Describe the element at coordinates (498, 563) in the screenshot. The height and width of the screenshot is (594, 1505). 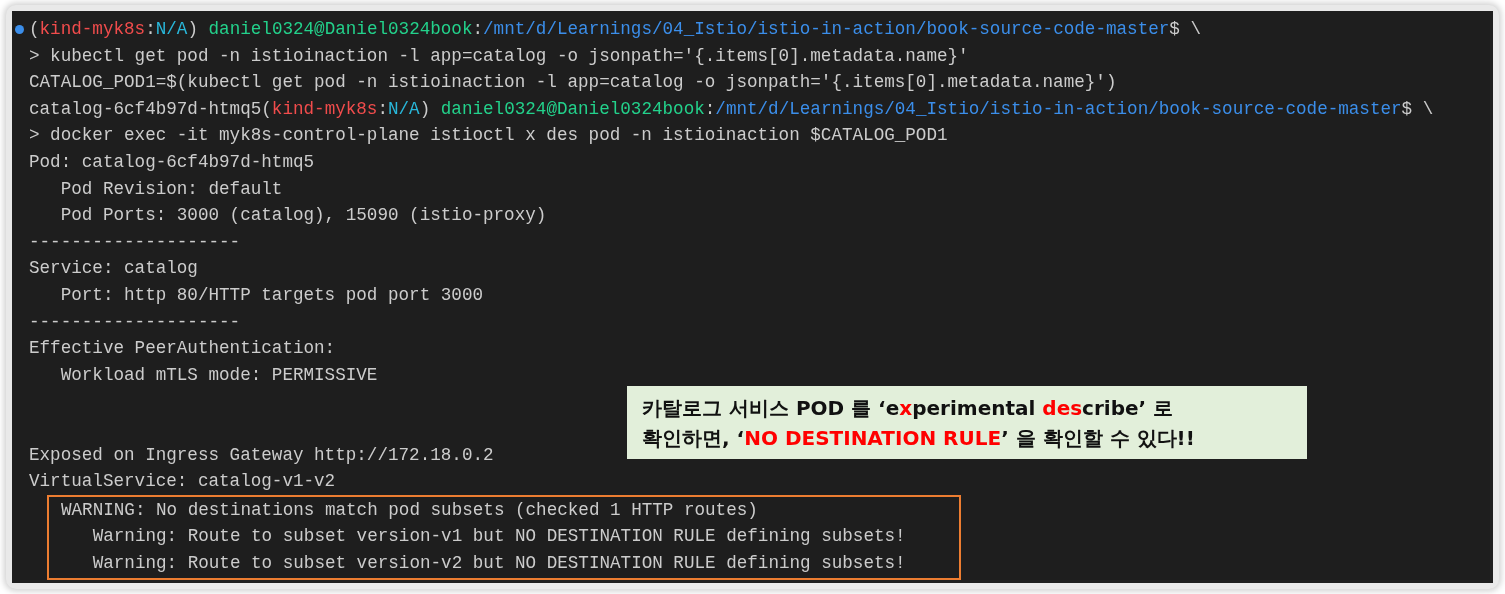
I see `warning-line: Warning: Route to subset version-v2 but NO DESTINATION RULE defining subsets!` at that location.